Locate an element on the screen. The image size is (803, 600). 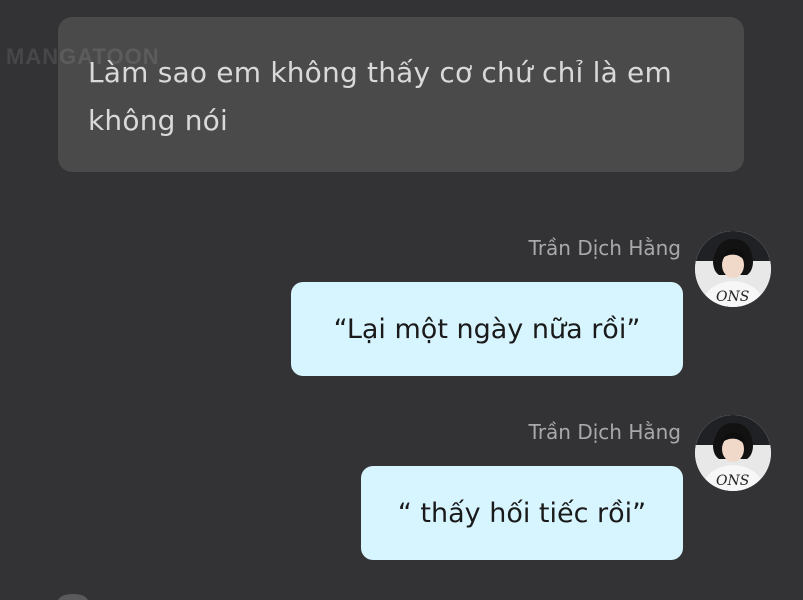
message-bubble: “Lại một ngày nữa rồi” is located at coordinates (487, 329).